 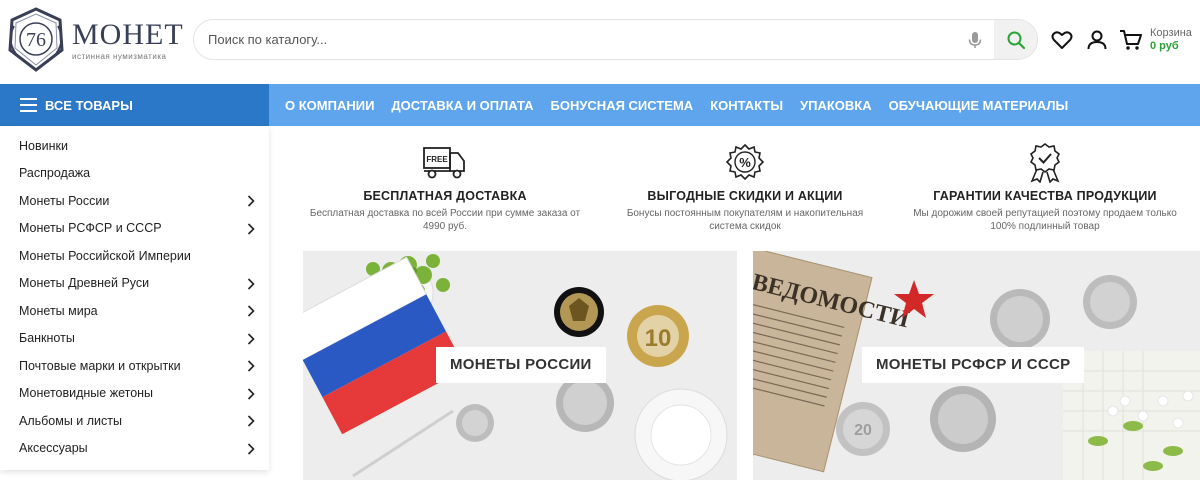 I want to click on sidebar-item-albums: Альбомы и листы, so click(x=134, y=421).